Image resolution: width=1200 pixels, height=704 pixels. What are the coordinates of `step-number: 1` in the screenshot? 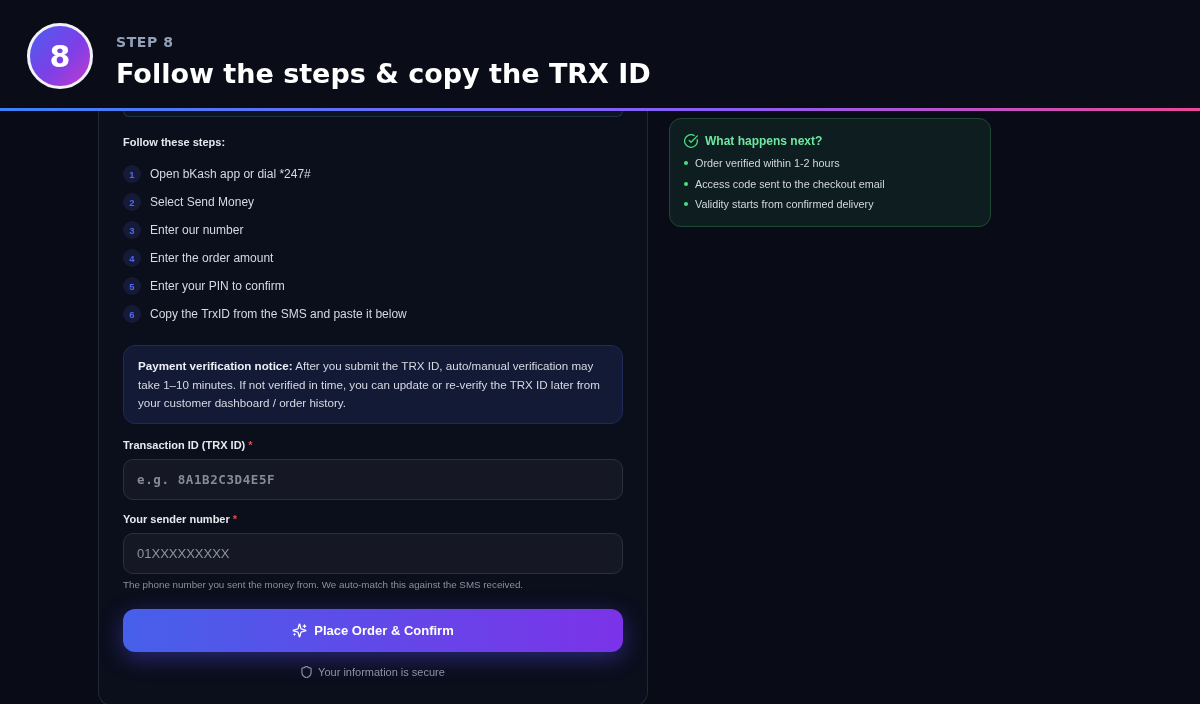 It's located at (132, 174).